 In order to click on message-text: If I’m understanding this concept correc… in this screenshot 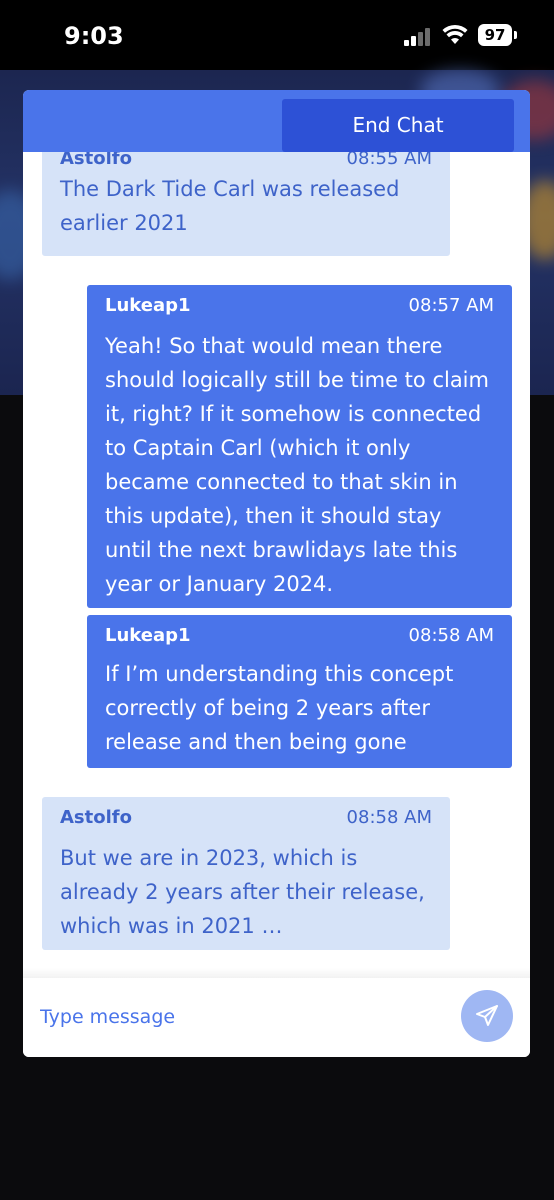, I will do `click(279, 708)`.